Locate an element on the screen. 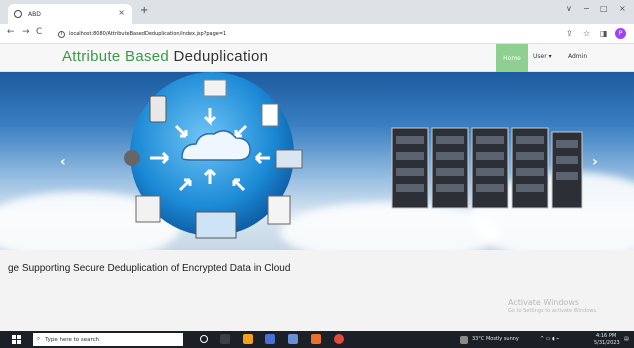 Image resolution: width=634 pixels, height=348 pixels. brand-part-2: Deduplication is located at coordinates (221, 56).